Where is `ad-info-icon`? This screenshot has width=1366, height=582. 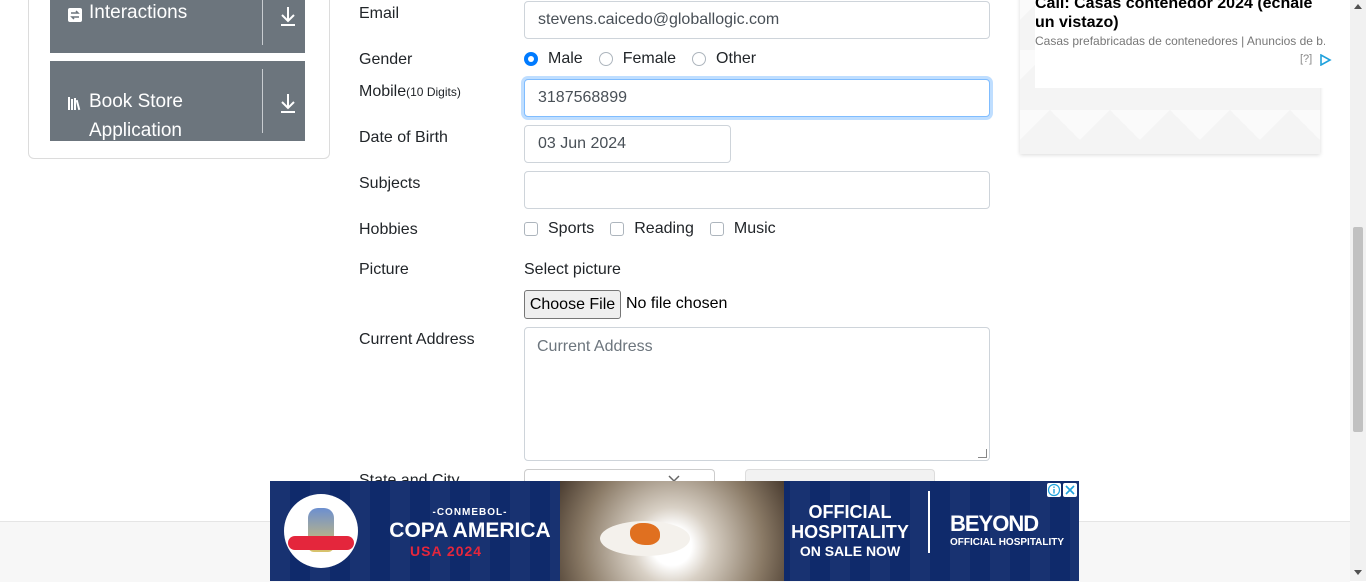 ad-info-icon is located at coordinates (1054, 490).